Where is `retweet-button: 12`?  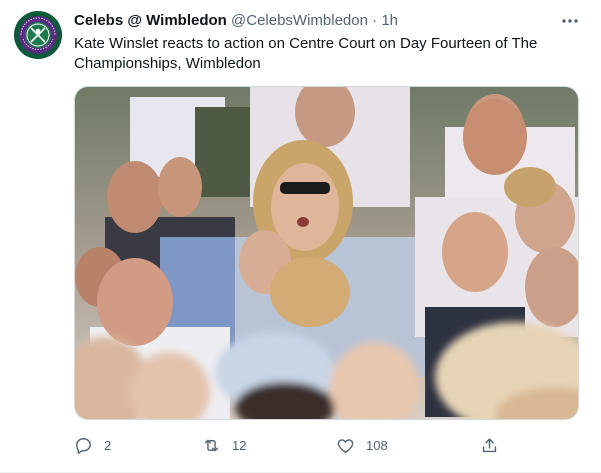
retweet-button: 12 is located at coordinates (224, 445).